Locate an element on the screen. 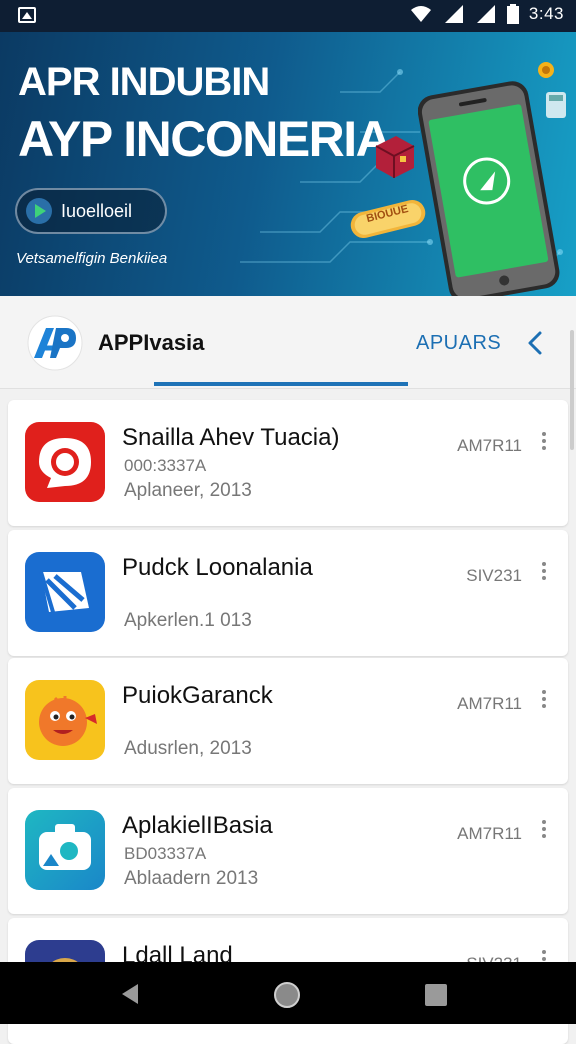 The height and width of the screenshot is (1044, 576). app-id: BD03337A is located at coordinates (165, 853).